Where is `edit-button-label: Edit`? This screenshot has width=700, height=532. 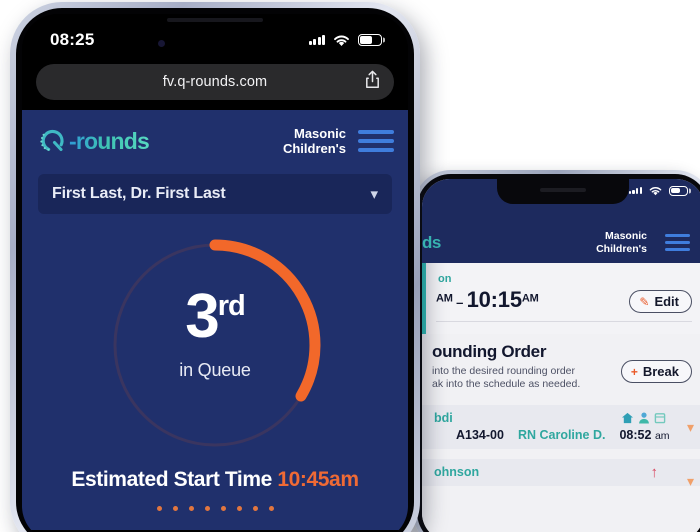 edit-button-label: Edit is located at coordinates (666, 301).